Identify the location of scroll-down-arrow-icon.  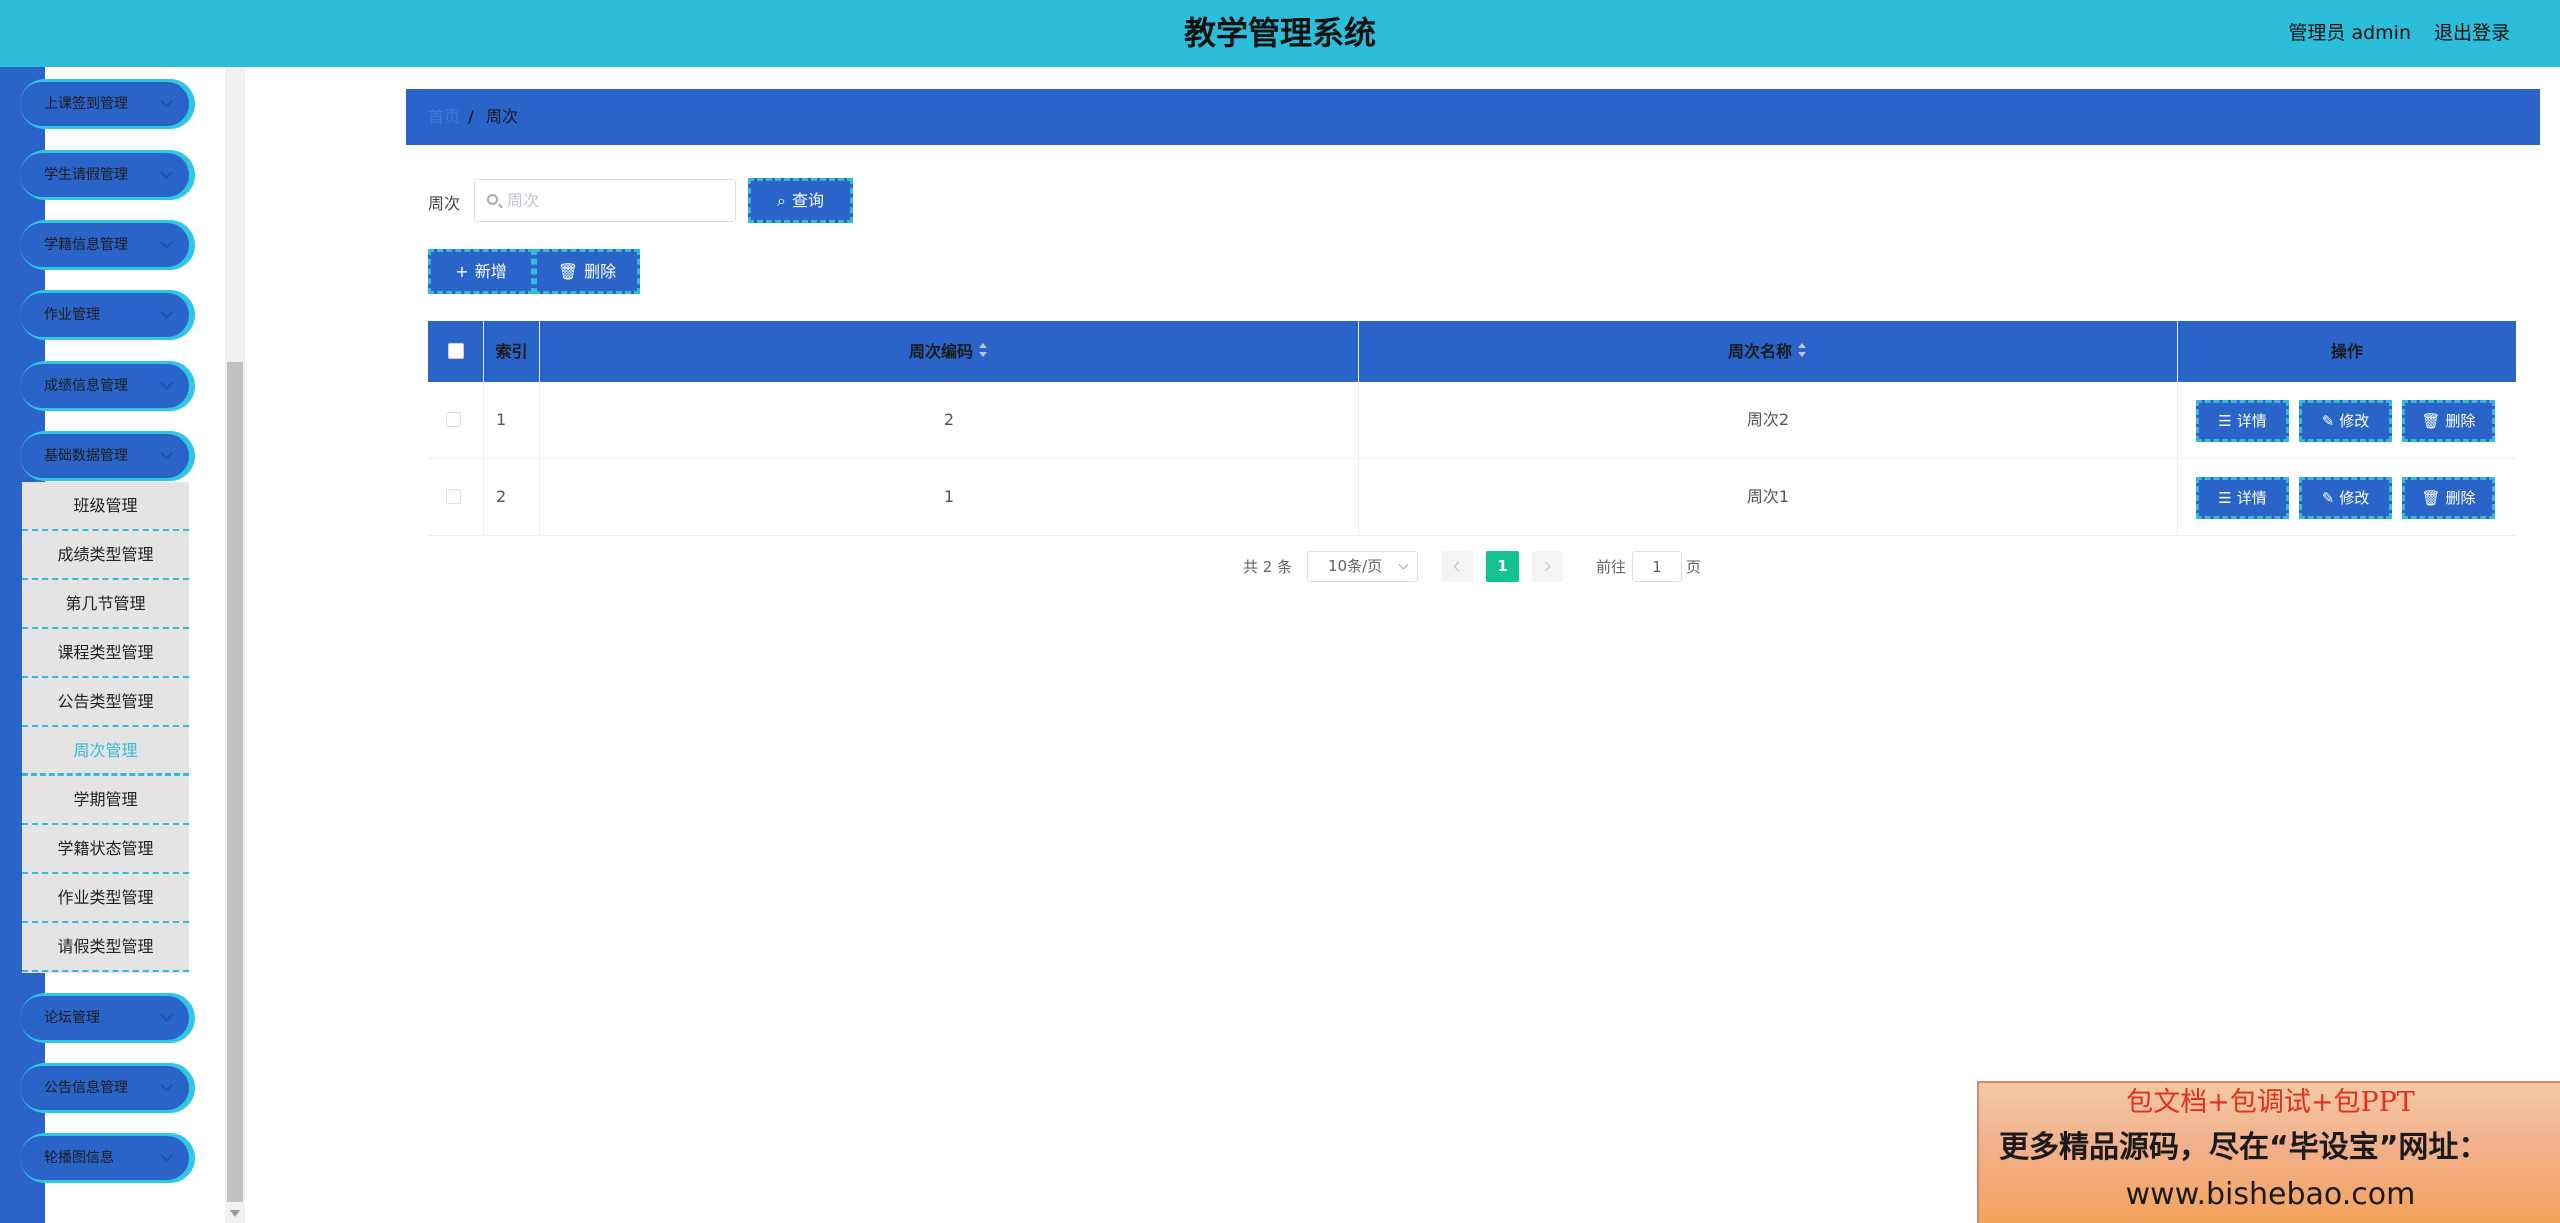
(235, 1213).